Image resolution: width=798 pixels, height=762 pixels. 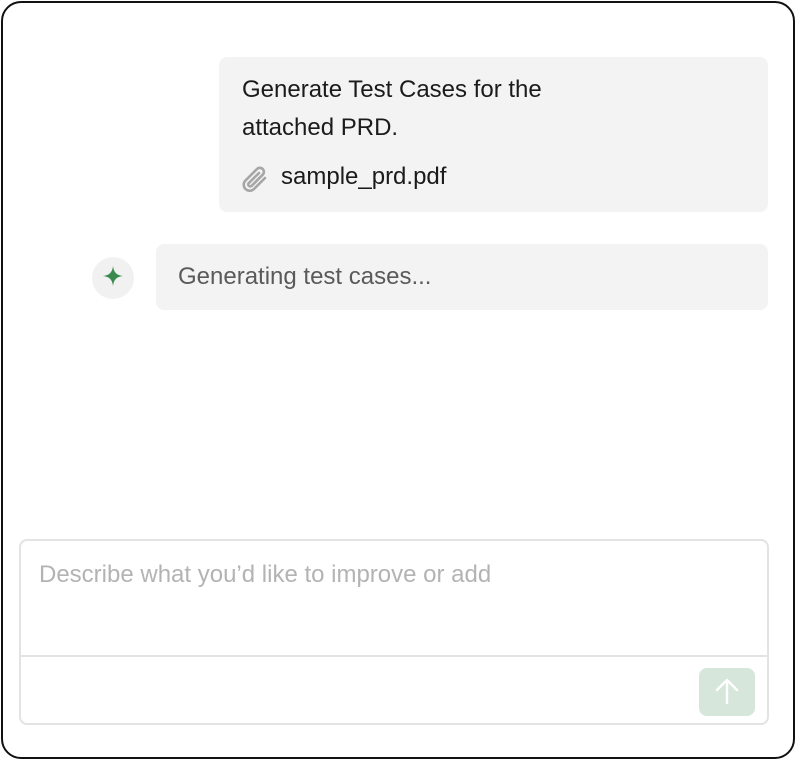 I want to click on send-button, so click(x=727, y=692).